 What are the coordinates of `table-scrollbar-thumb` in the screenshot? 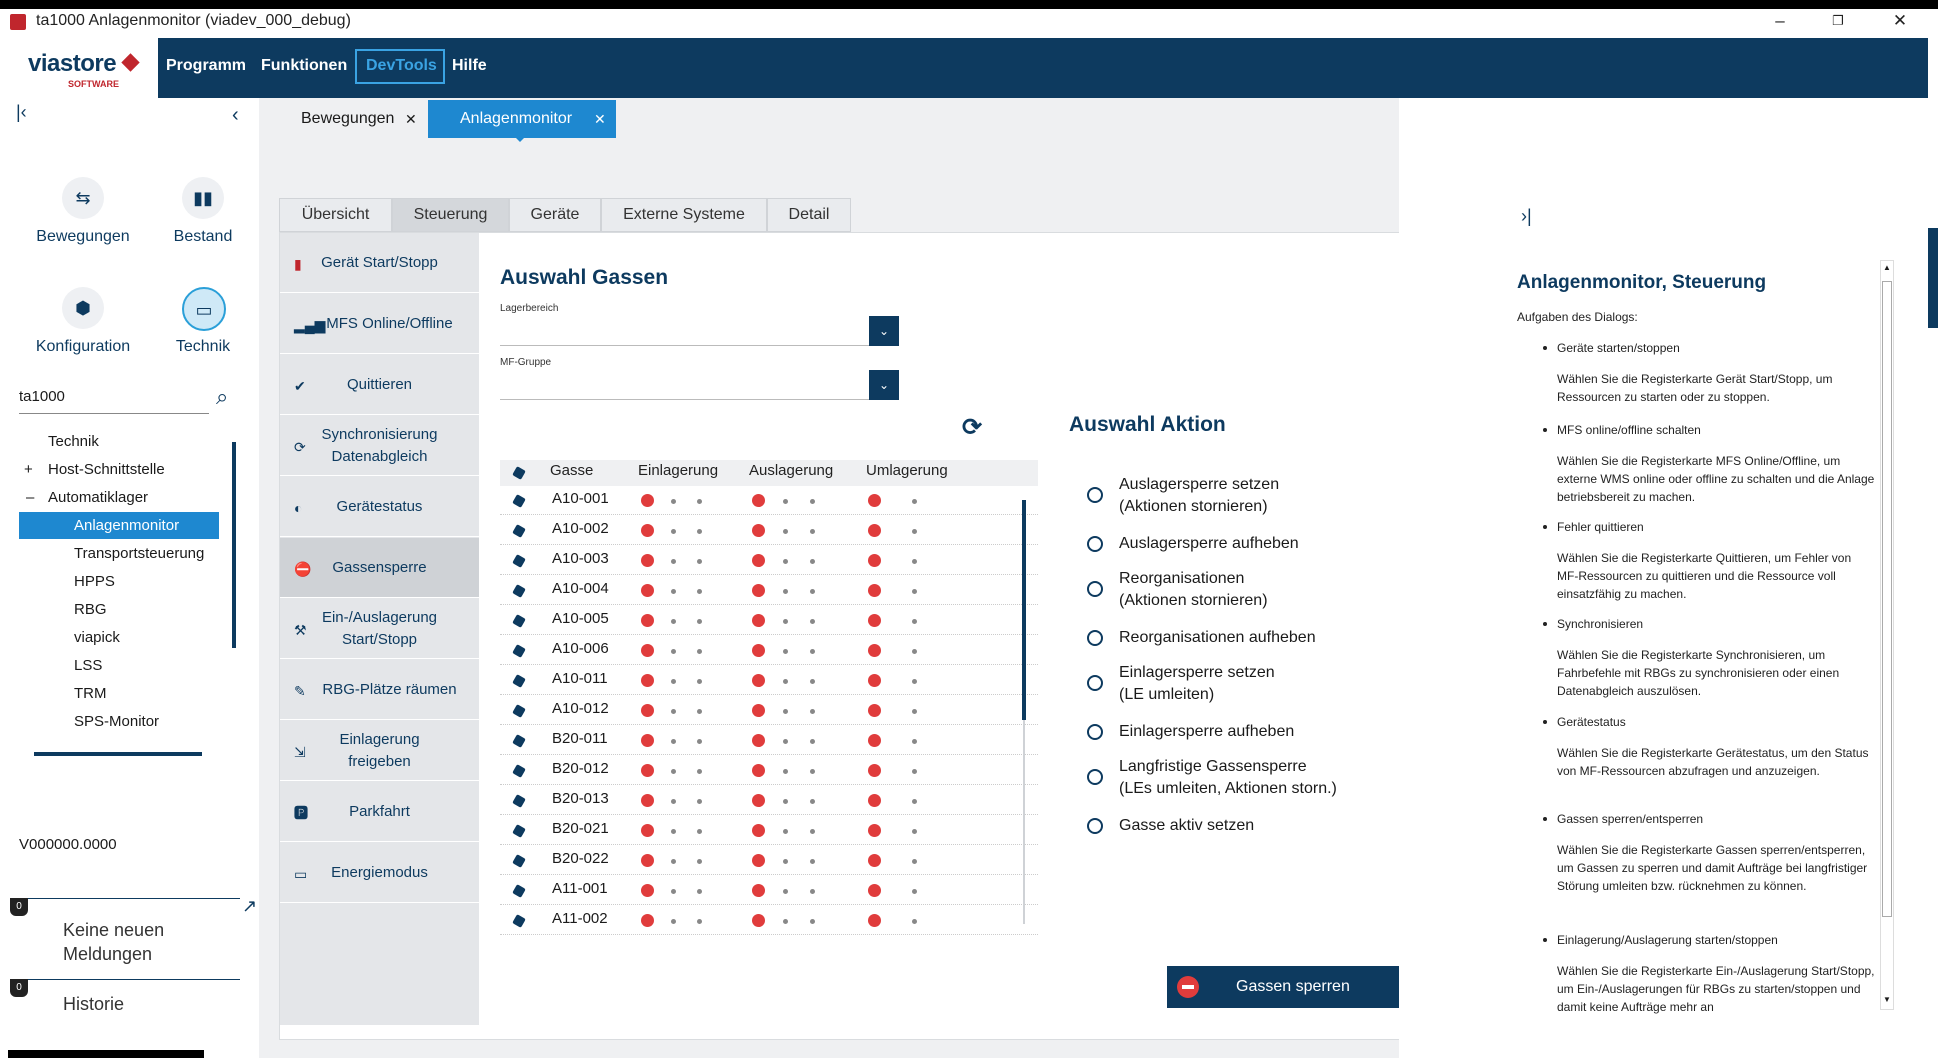 It's located at (1024, 610).